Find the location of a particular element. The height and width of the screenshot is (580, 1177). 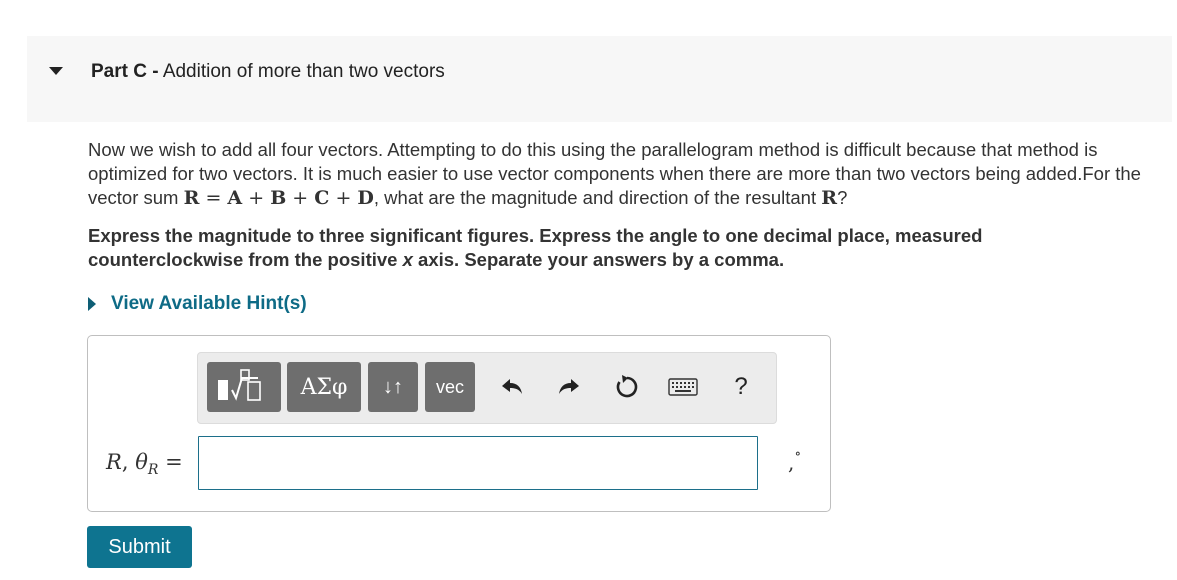

answer-unit-suffix: ,∘ is located at coordinates (795, 460).